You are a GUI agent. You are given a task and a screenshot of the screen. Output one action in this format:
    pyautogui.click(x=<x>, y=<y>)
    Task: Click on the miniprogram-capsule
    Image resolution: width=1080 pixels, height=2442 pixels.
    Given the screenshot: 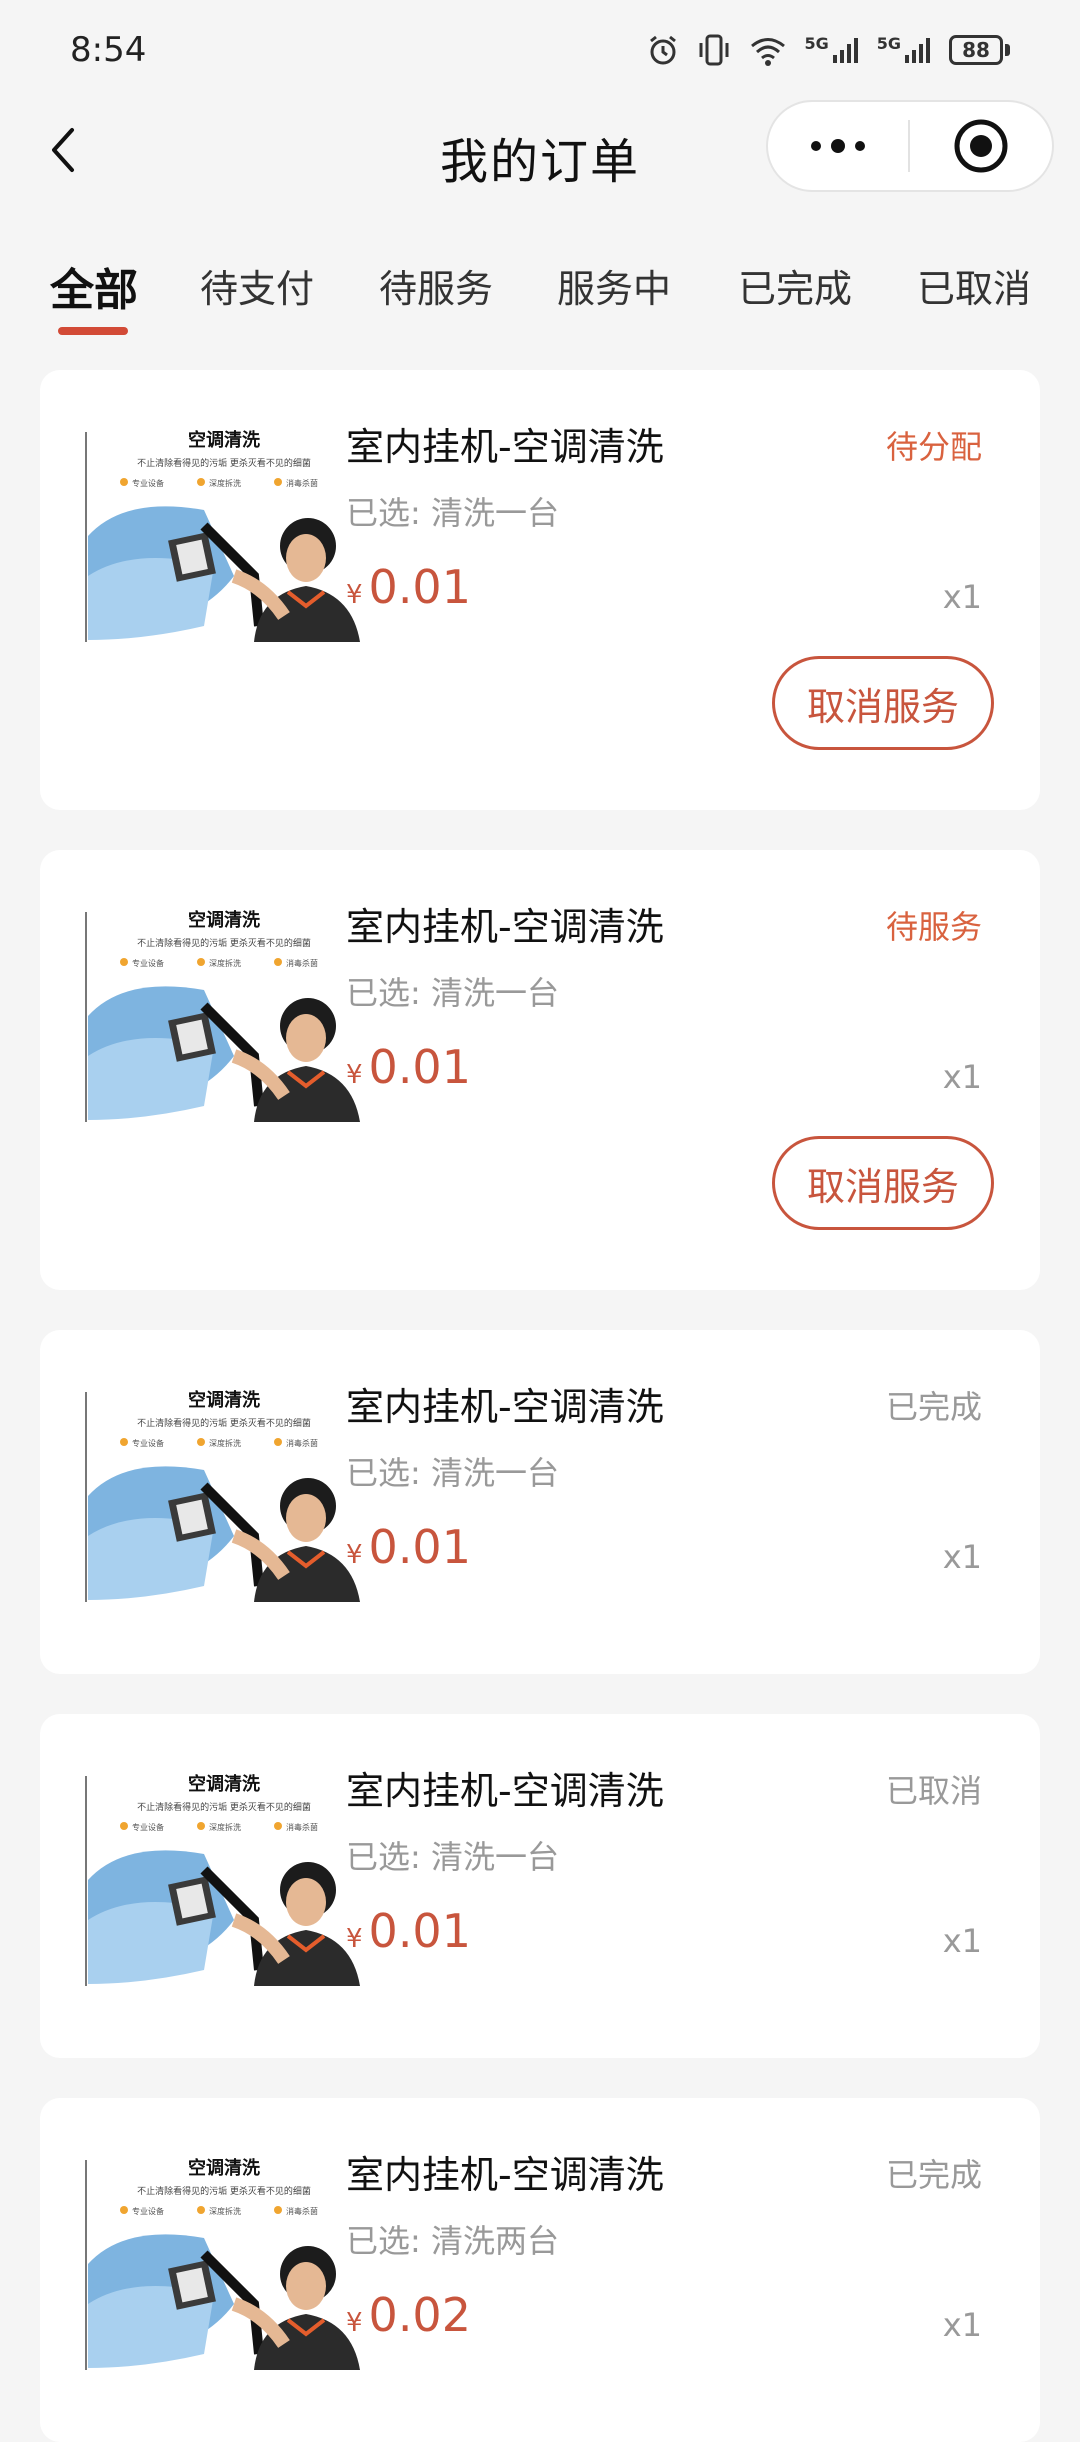 What is the action you would take?
    pyautogui.click(x=910, y=146)
    